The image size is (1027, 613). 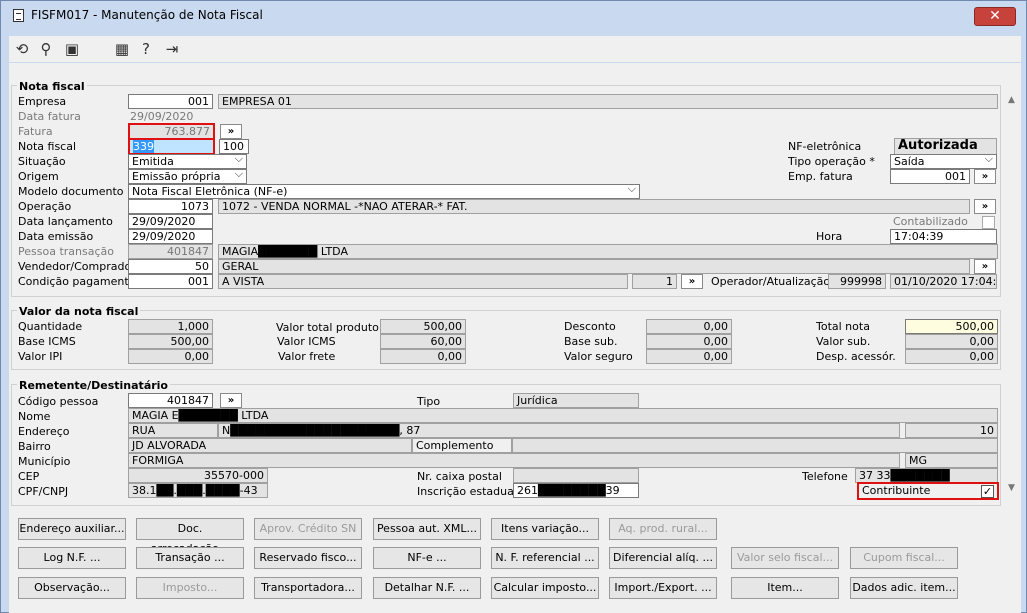 I want to click on cpf-cnpj-label: CPF/CNPJ, so click(x=43, y=491).